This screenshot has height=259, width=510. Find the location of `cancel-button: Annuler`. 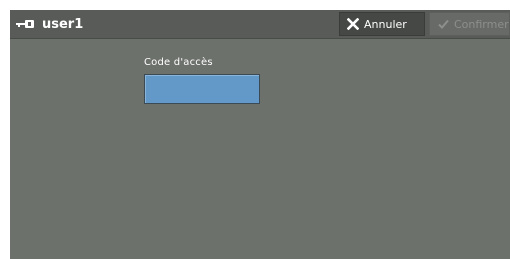

cancel-button: Annuler is located at coordinates (382, 24).